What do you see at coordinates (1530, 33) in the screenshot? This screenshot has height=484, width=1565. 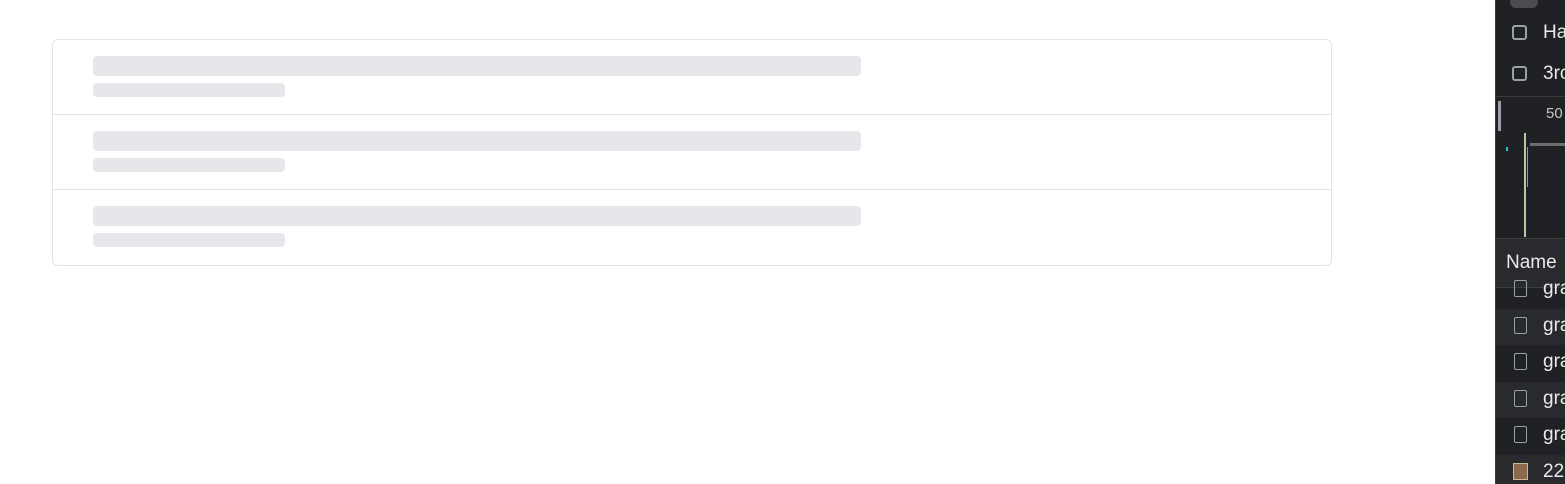 I see `filter-option: Ha` at bounding box center [1530, 33].